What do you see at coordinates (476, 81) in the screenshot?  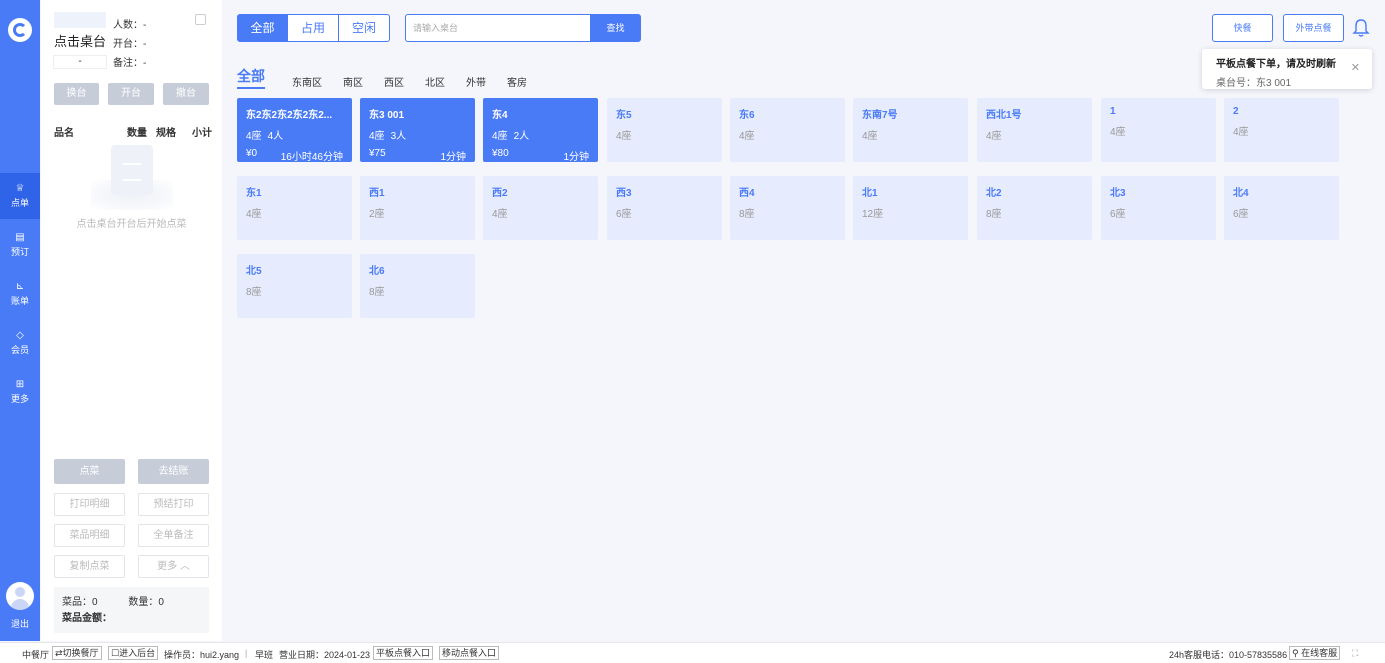 I see `zone-tab-takeout: 外带` at bounding box center [476, 81].